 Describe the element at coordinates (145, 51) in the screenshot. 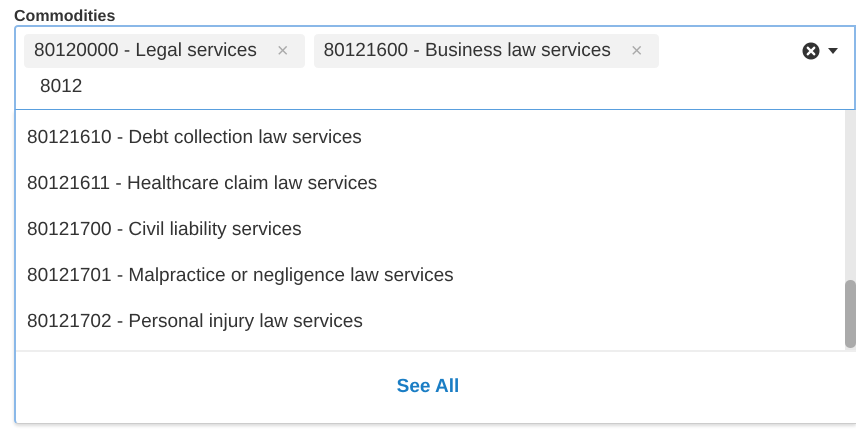

I see `tag-label: 80120000 - Legal services` at that location.